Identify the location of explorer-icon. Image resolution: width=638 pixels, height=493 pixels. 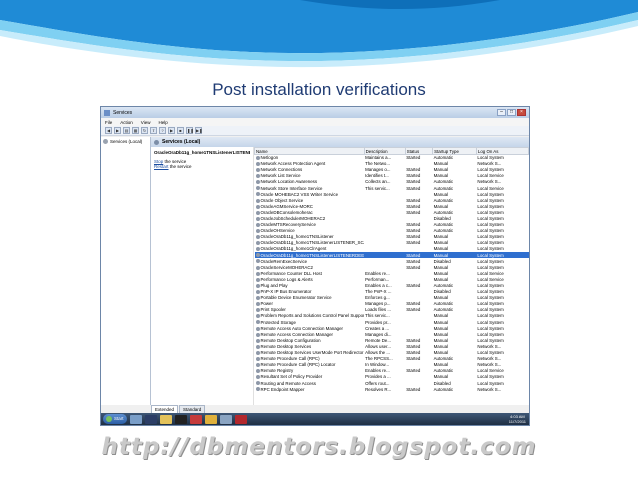
(165, 419).